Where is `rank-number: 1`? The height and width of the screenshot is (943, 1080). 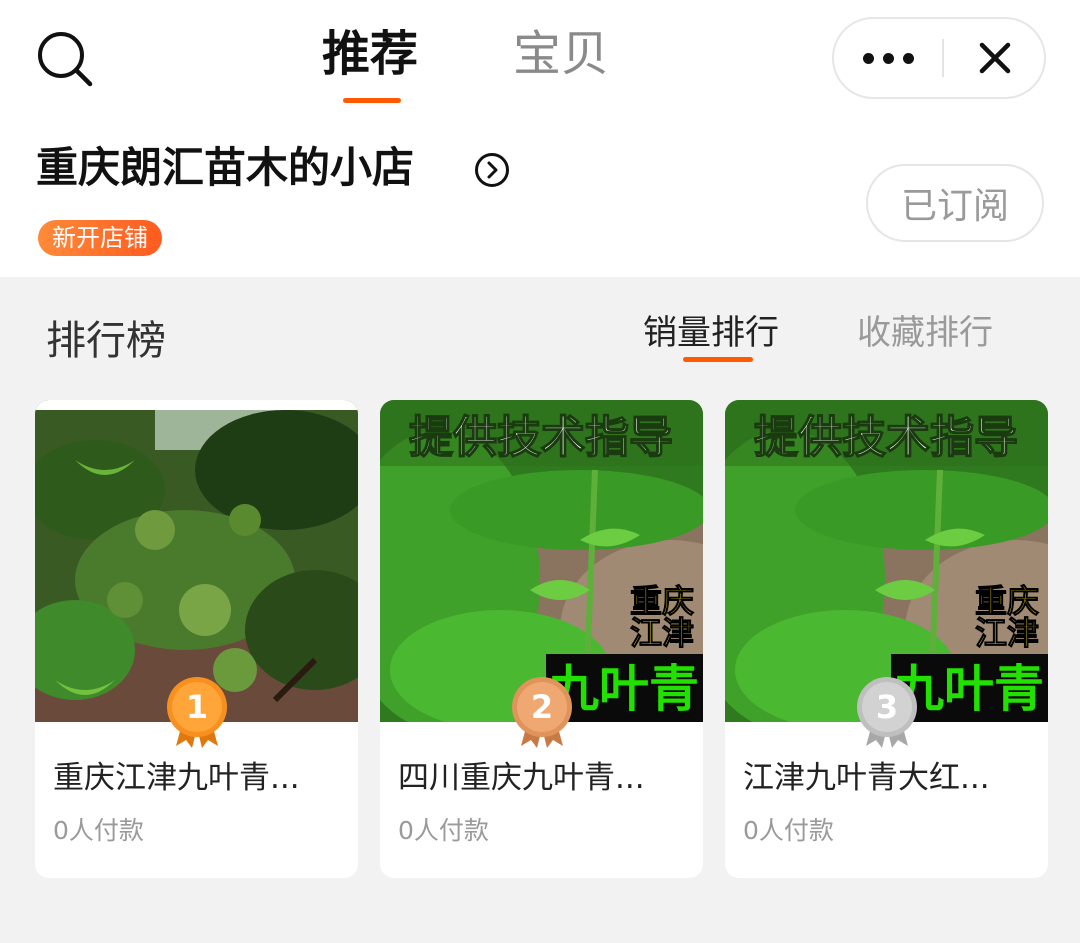
rank-number: 1 is located at coordinates (197, 707).